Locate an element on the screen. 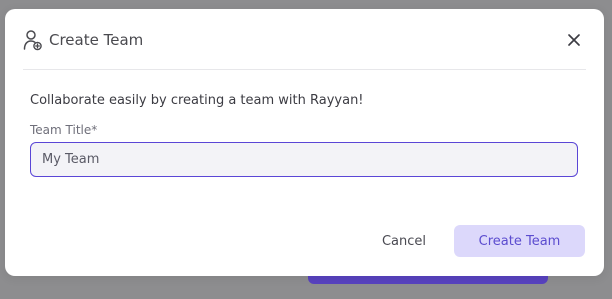  user-add-icon is located at coordinates (33, 40).